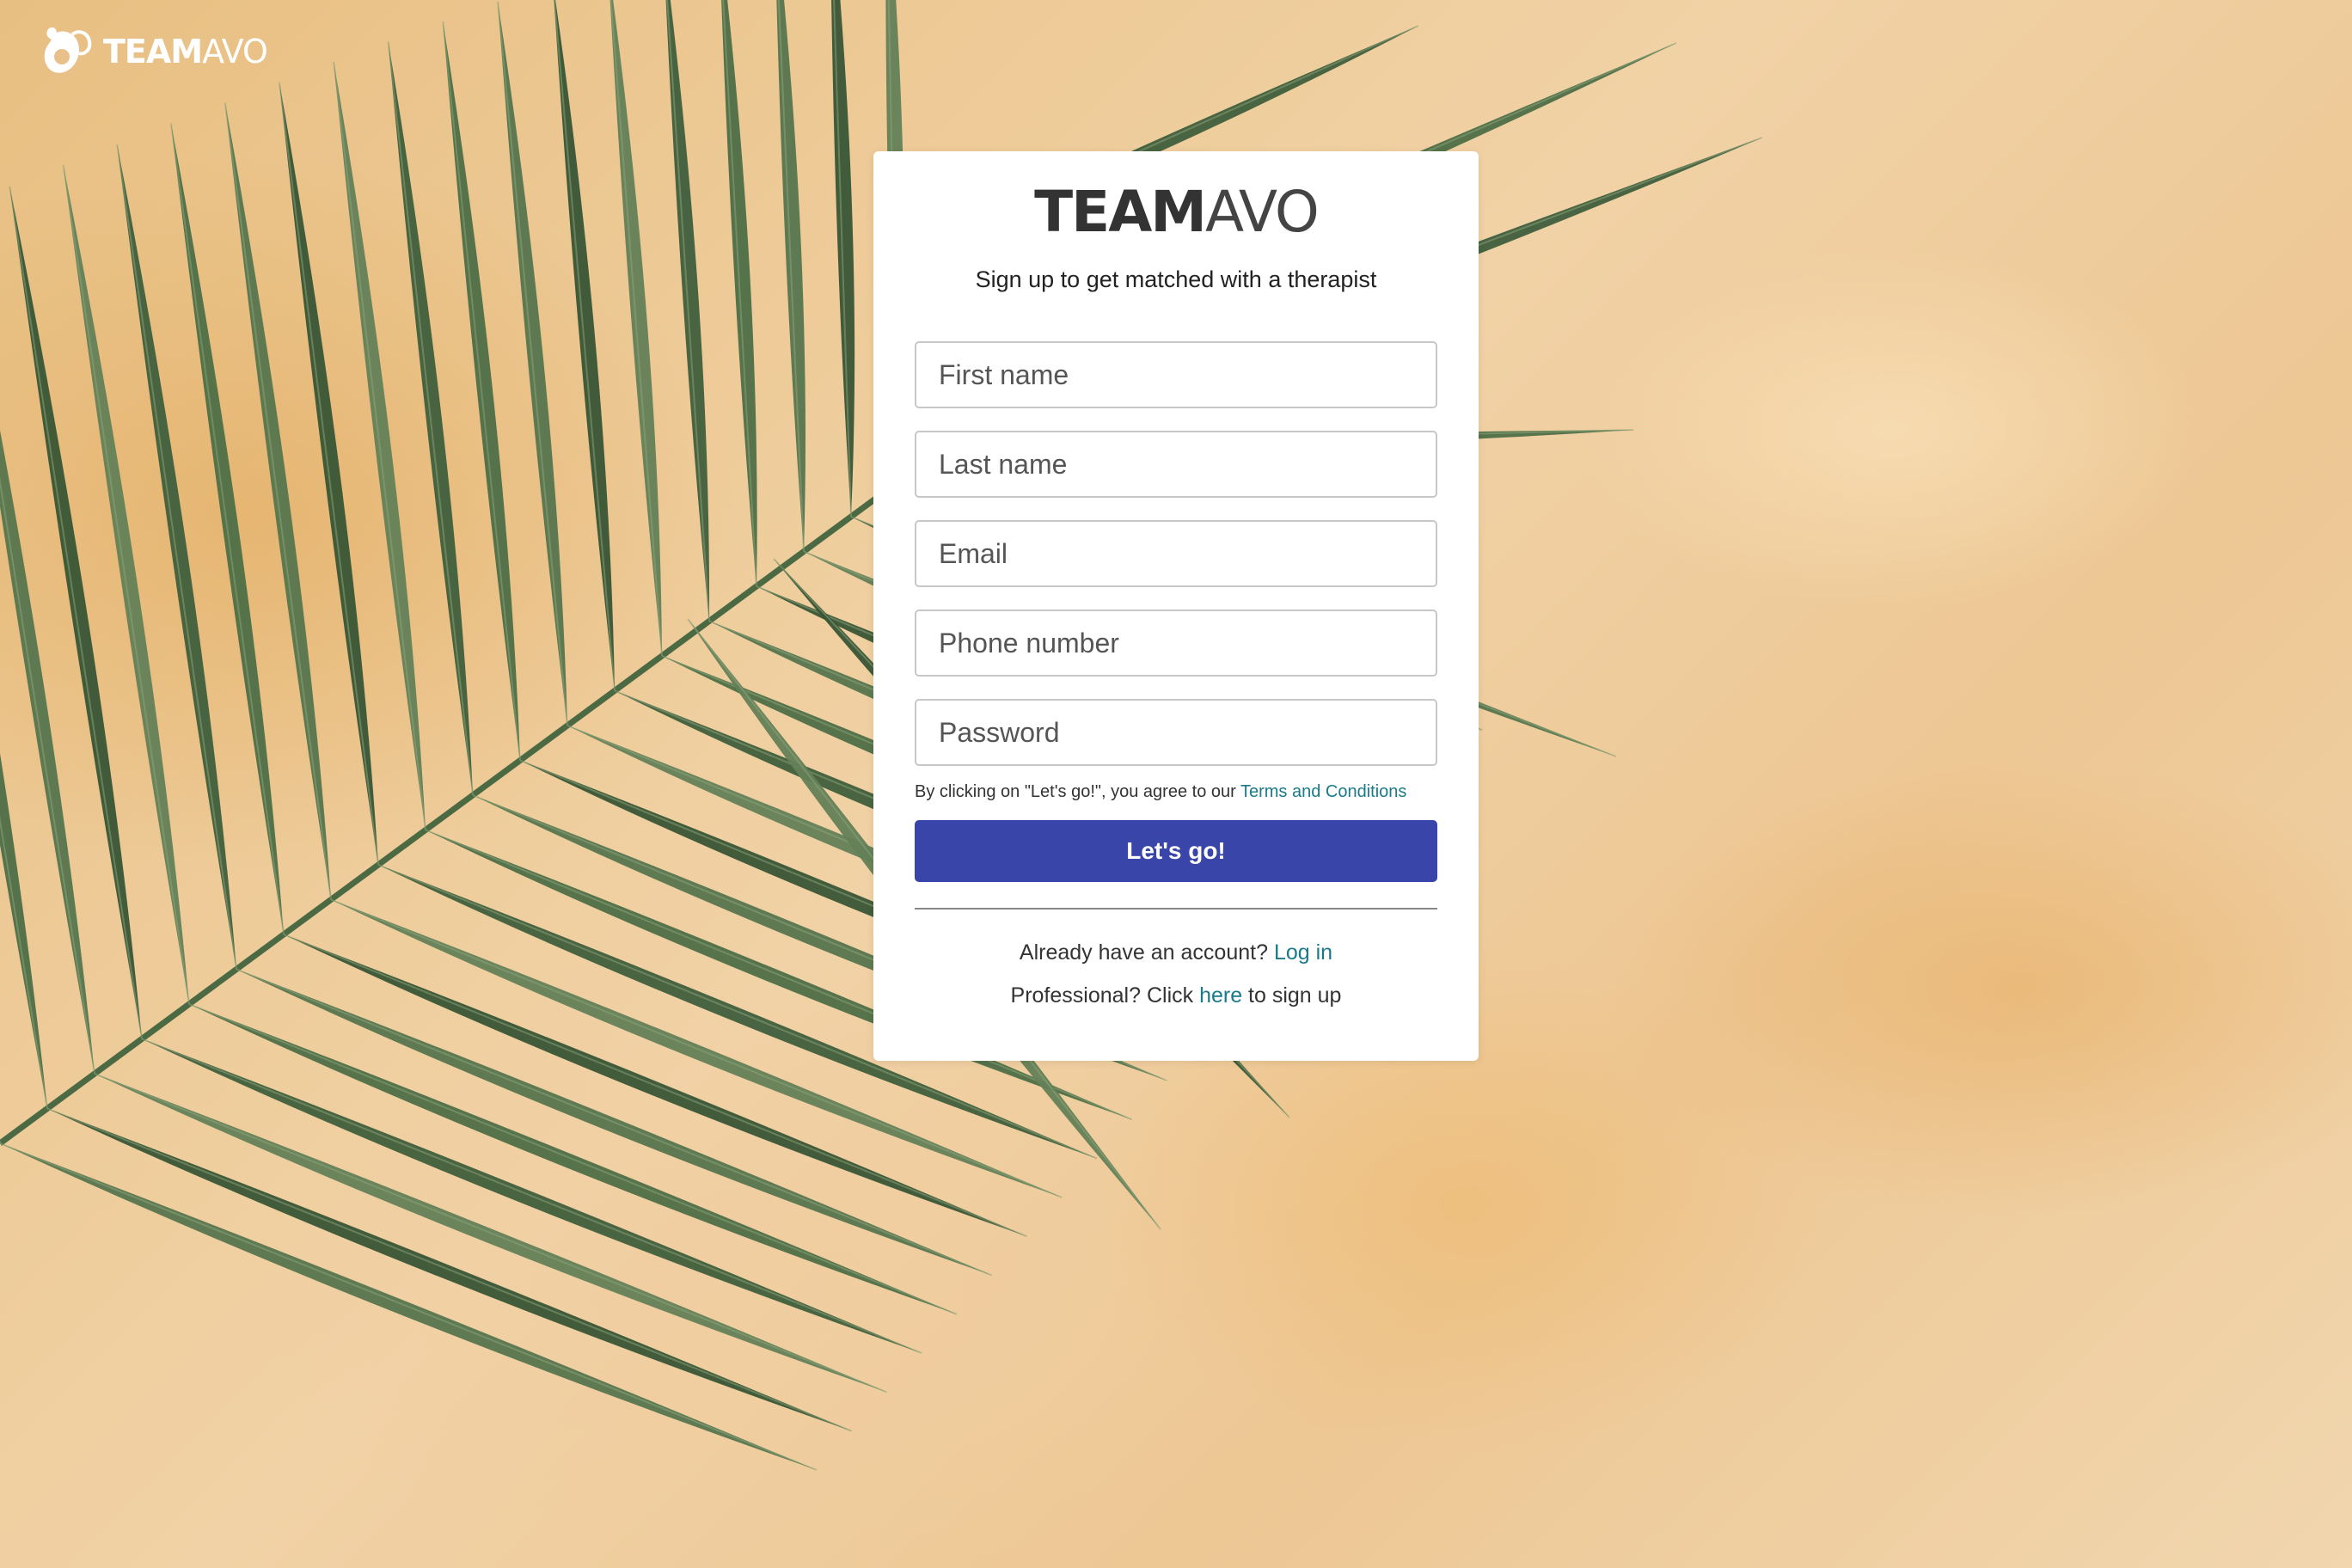  I want to click on terms-link: Terms and Conditions, so click(1323, 791).